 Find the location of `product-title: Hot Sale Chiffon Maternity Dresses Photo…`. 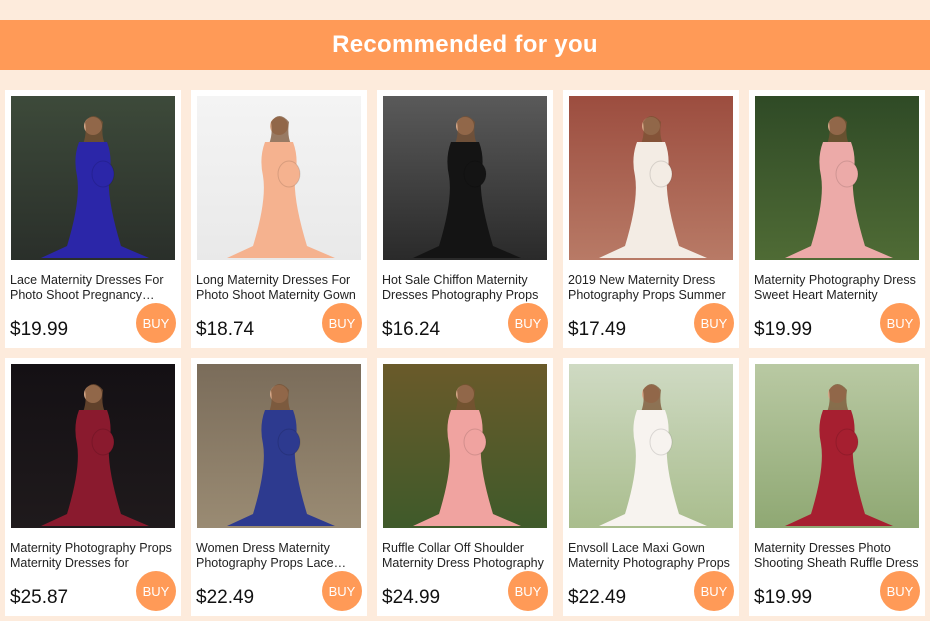

product-title: Hot Sale Chiffon Maternity Dresses Photo… is located at coordinates (466, 288).